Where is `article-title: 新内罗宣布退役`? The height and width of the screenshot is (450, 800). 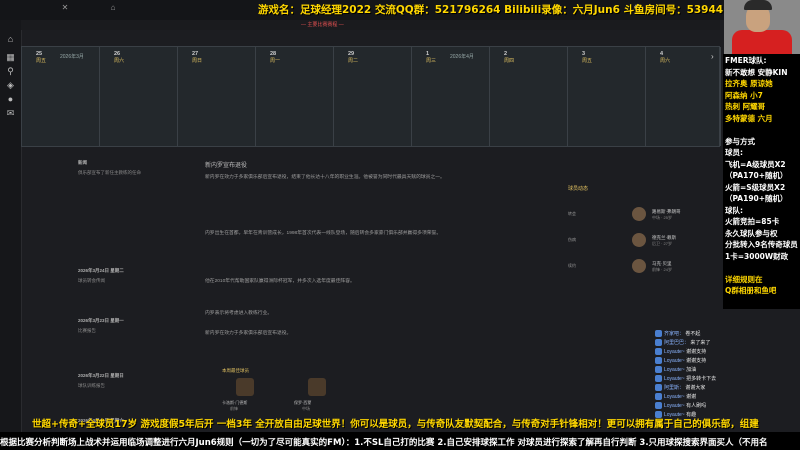
article-title: 新内罗宣布退役 is located at coordinates (226, 166).